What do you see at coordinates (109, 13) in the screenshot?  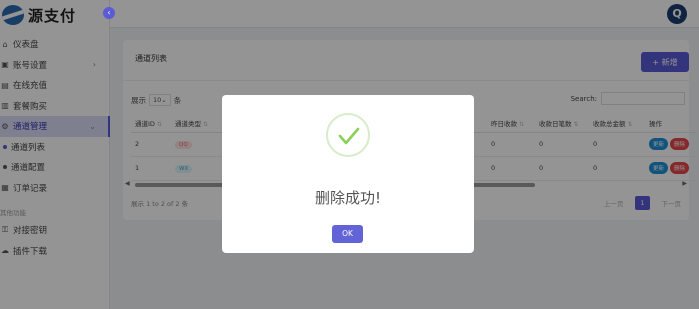 I see `chevron-left-icon: ‹` at bounding box center [109, 13].